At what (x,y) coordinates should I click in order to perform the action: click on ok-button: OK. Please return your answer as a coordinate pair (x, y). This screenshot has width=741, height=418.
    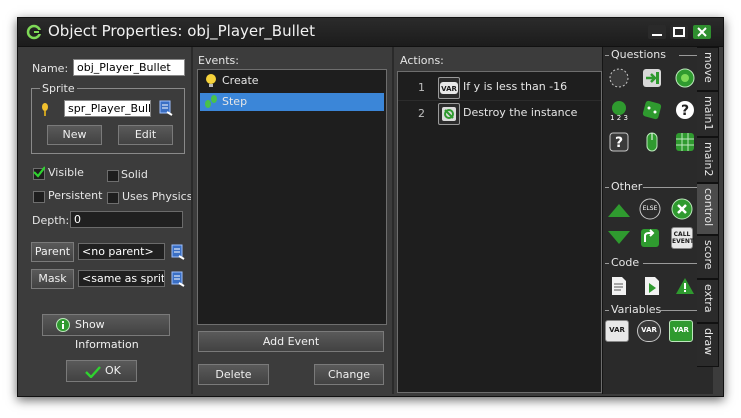
    Looking at the image, I should click on (101, 371).